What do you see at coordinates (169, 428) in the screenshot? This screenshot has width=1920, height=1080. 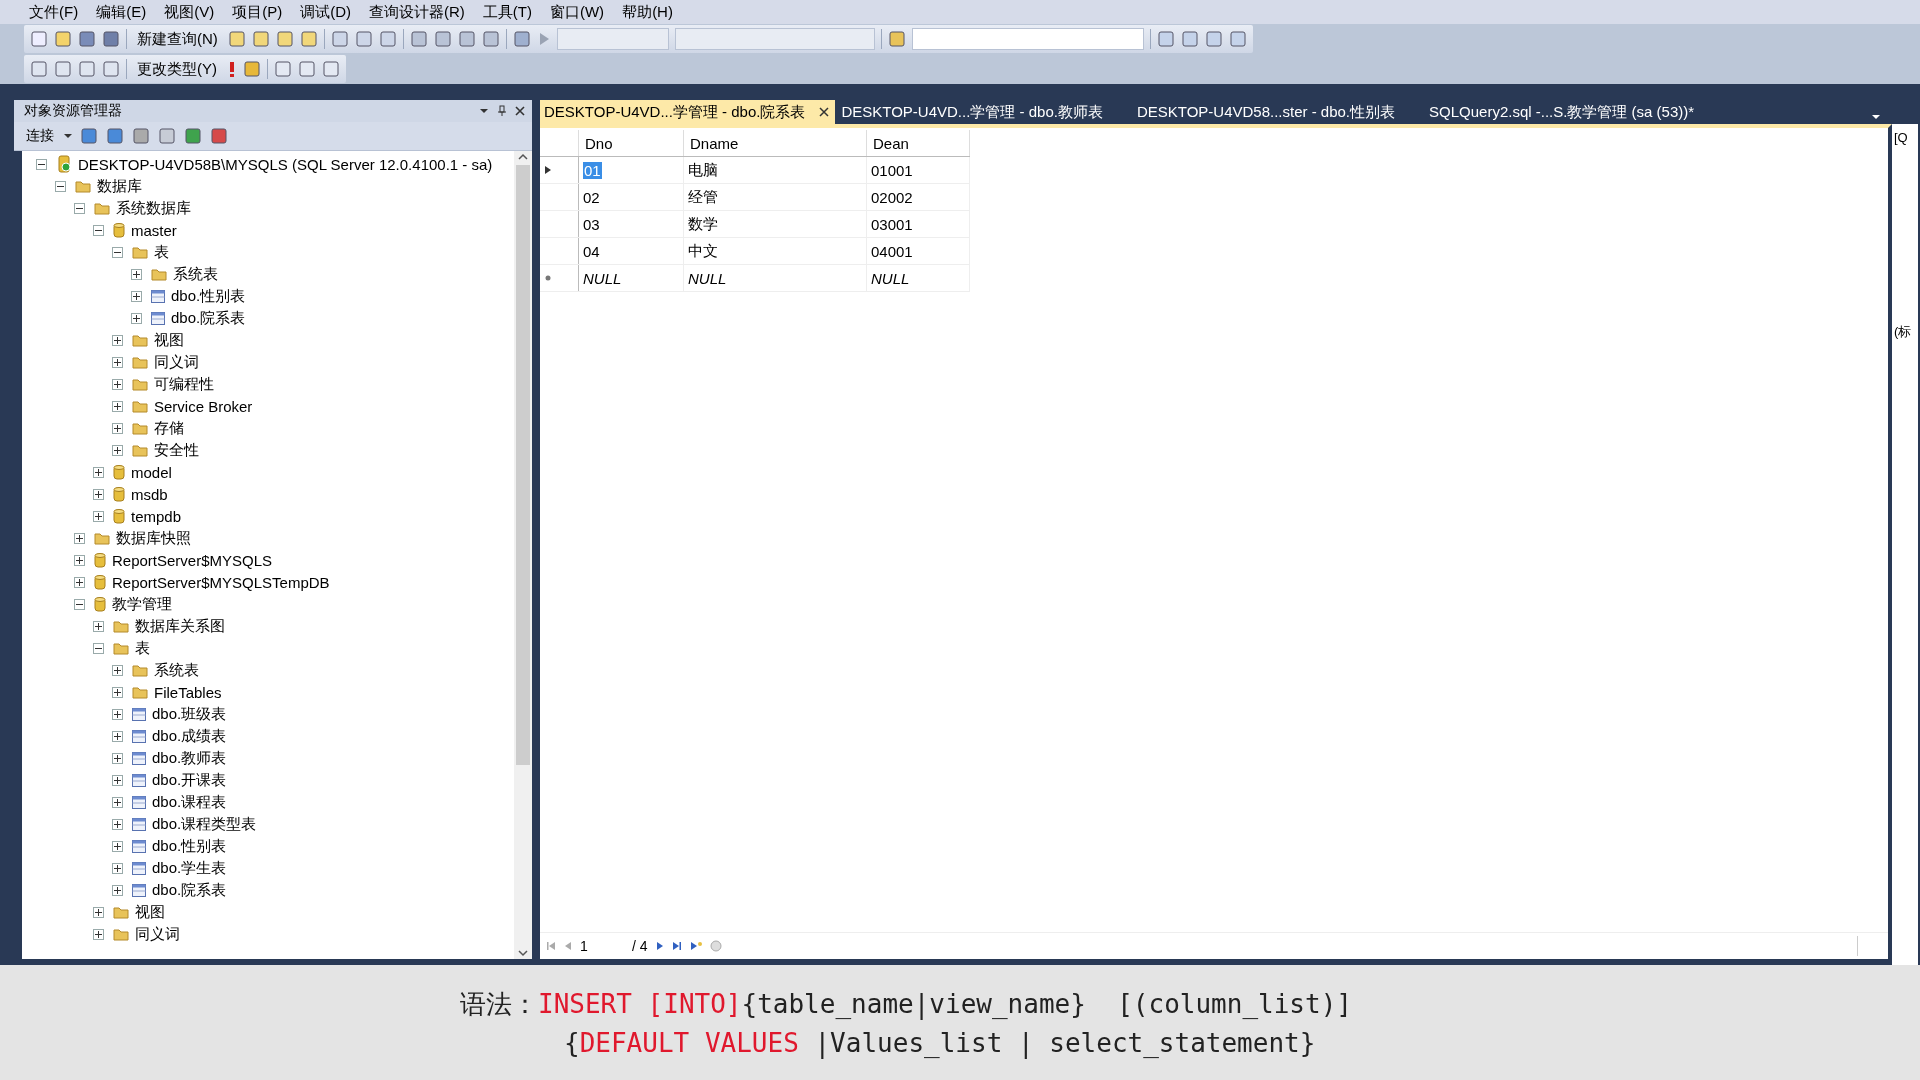 I see `tree-item: 存储` at bounding box center [169, 428].